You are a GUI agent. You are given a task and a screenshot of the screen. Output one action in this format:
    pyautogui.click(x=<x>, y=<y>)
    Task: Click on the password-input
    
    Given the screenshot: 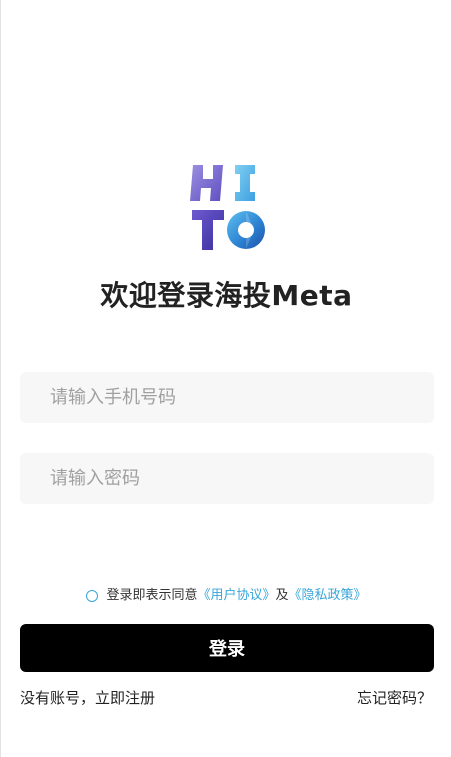 What is the action you would take?
    pyautogui.click(x=227, y=478)
    